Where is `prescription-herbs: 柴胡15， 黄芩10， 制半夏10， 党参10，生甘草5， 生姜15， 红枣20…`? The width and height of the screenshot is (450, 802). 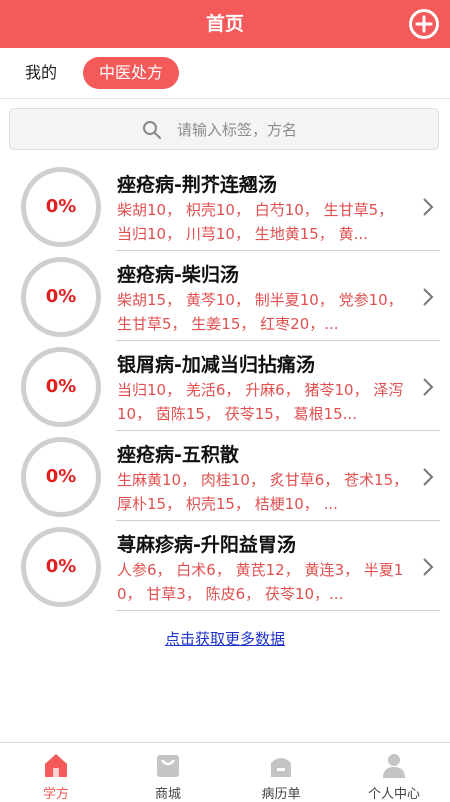
prescription-herbs: 柴胡15， 黄芩10， 制半夏10， 党参10，生甘草5， 生姜15， 红枣20… is located at coordinates (260, 312).